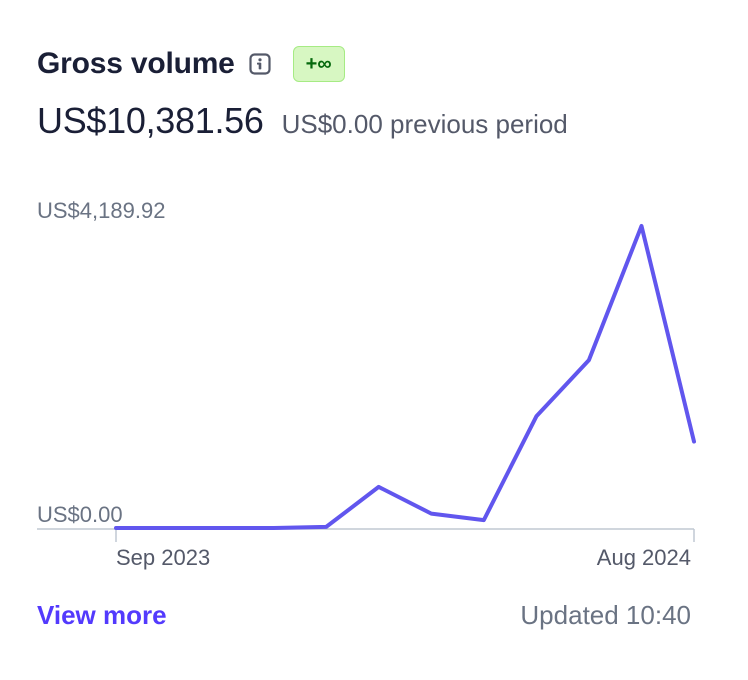 Image resolution: width=748 pixels, height=680 pixels. I want to click on change-badge: +∞, so click(318, 64).